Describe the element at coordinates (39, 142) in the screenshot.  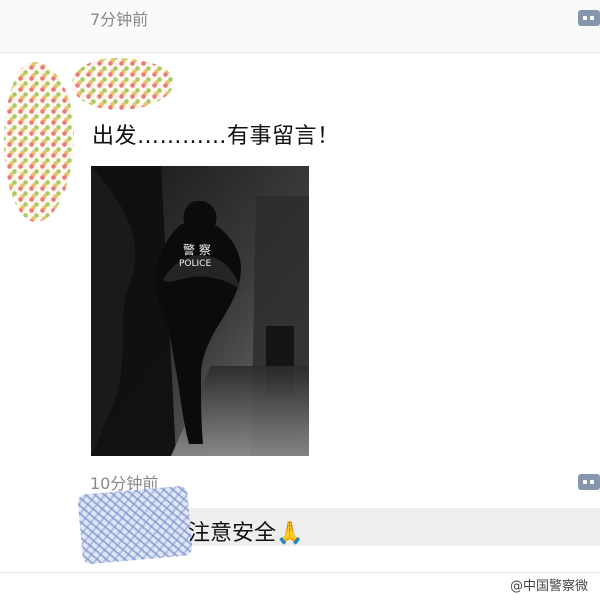
I see `avatar` at that location.